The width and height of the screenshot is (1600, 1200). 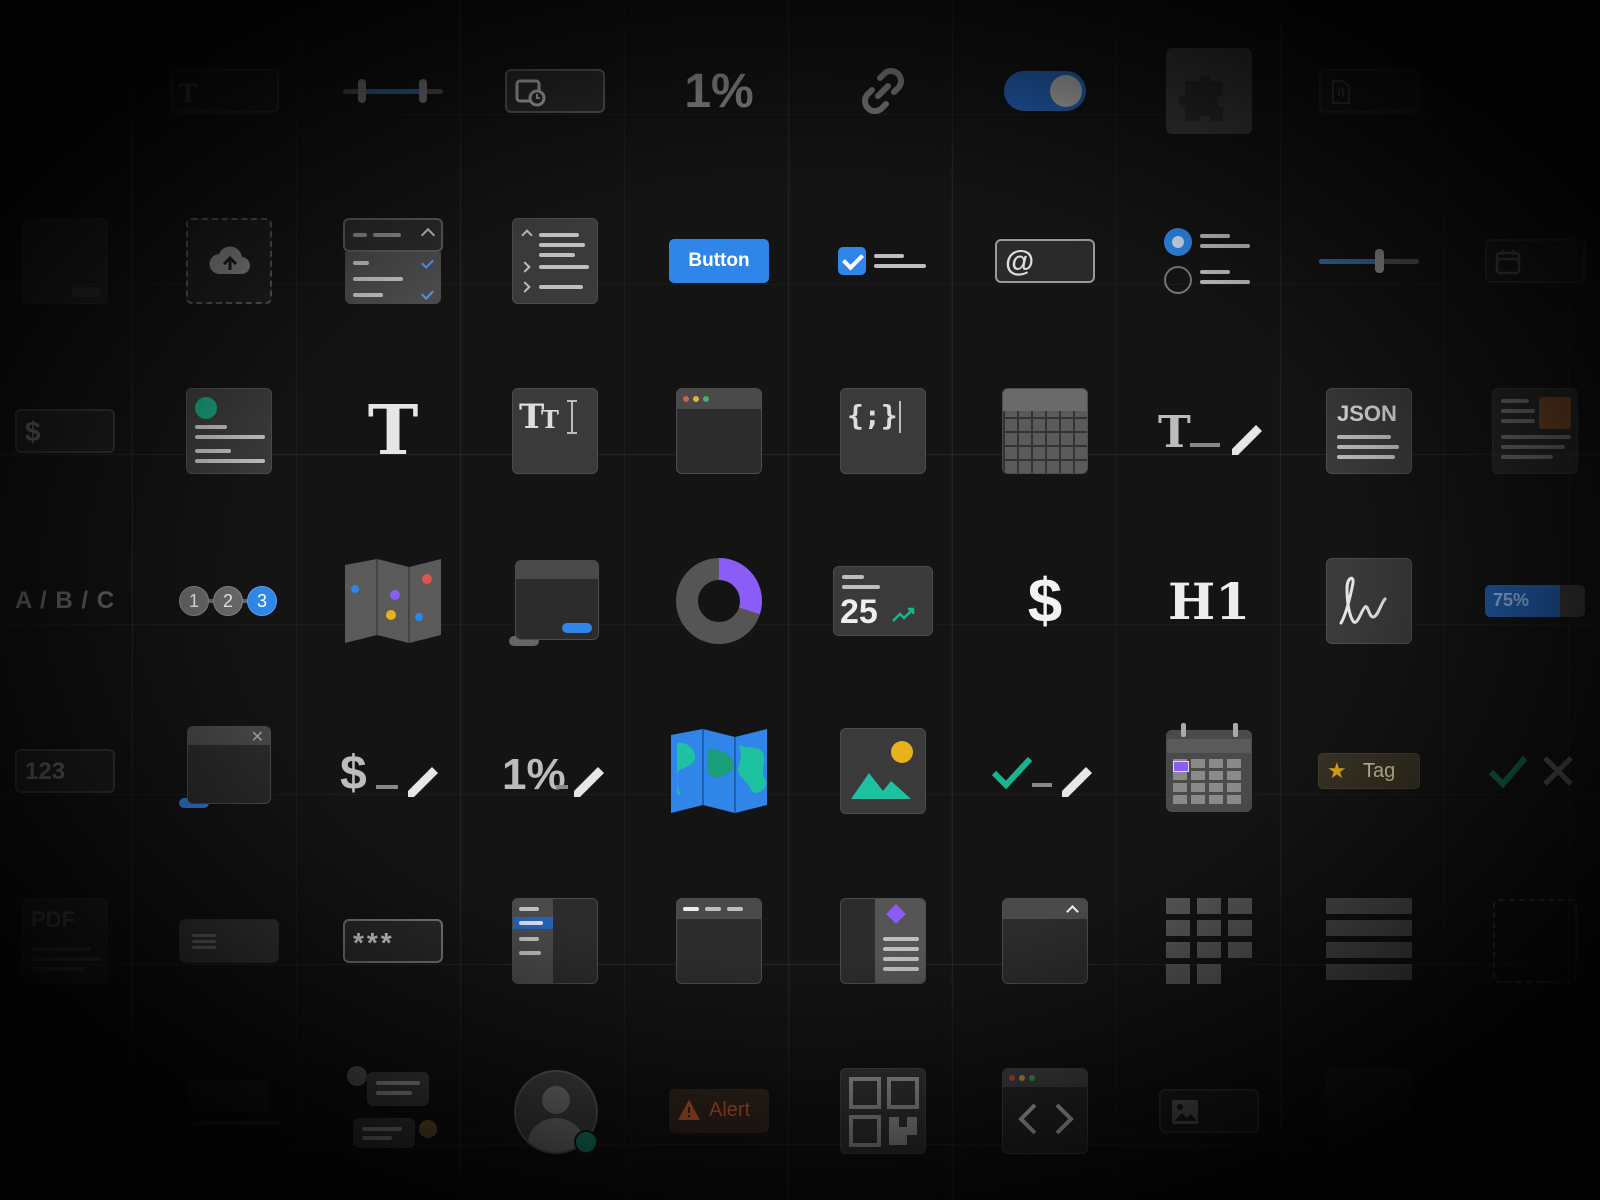 What do you see at coordinates (229, 941) in the screenshot?
I see `menu-button-icon` at bounding box center [229, 941].